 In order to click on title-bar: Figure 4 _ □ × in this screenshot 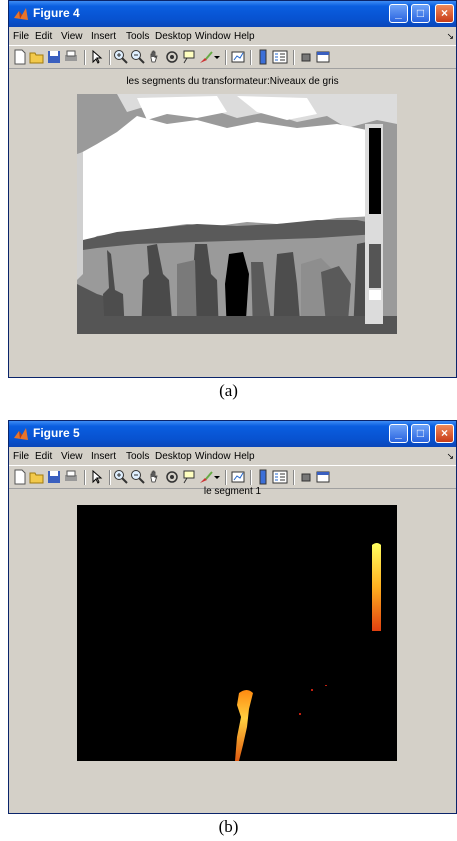, I will do `click(232, 14)`.